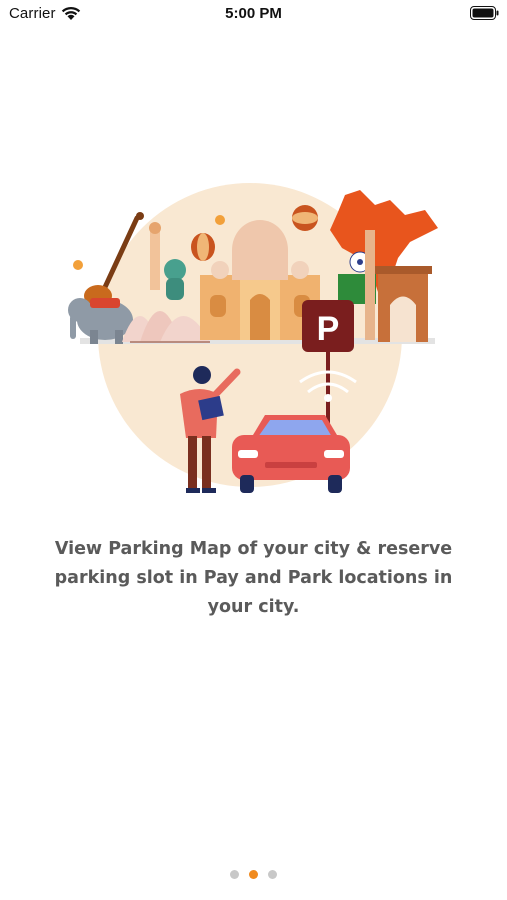 This screenshot has height=900, width=507. What do you see at coordinates (203, 247) in the screenshot?
I see `drum-icon-left` at bounding box center [203, 247].